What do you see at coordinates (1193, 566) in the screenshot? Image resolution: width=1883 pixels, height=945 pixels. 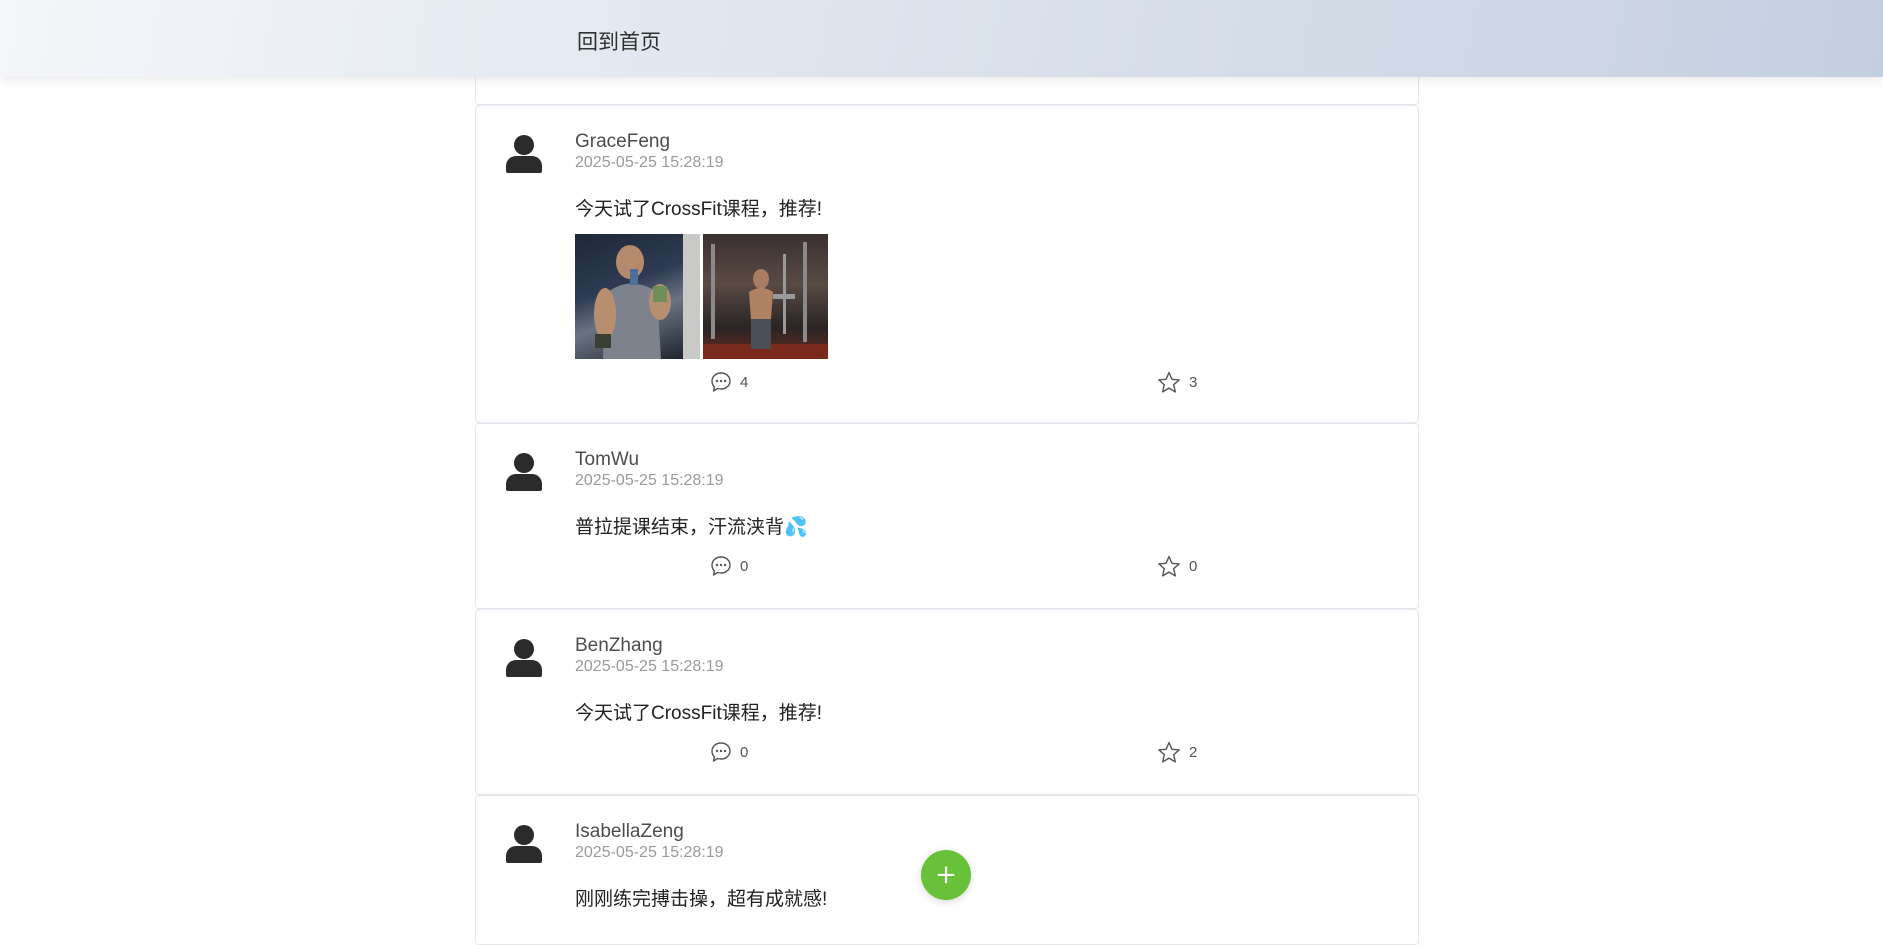 I see `like-count: 0` at bounding box center [1193, 566].